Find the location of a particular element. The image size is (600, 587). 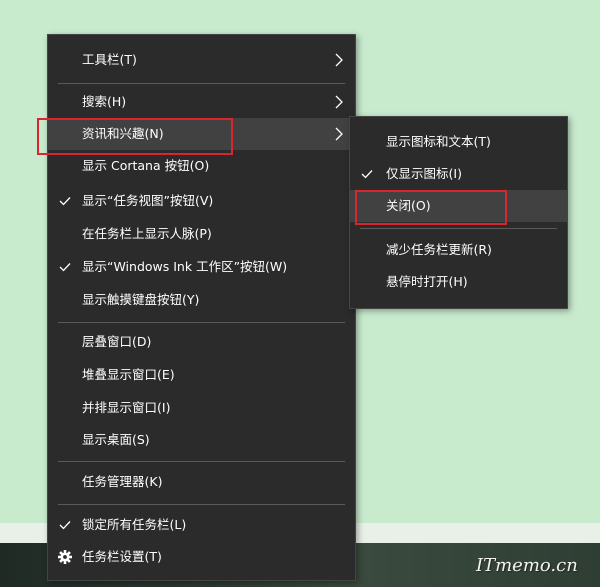

menu-item-show-desktop: 显示桌面(S) is located at coordinates (201, 440).